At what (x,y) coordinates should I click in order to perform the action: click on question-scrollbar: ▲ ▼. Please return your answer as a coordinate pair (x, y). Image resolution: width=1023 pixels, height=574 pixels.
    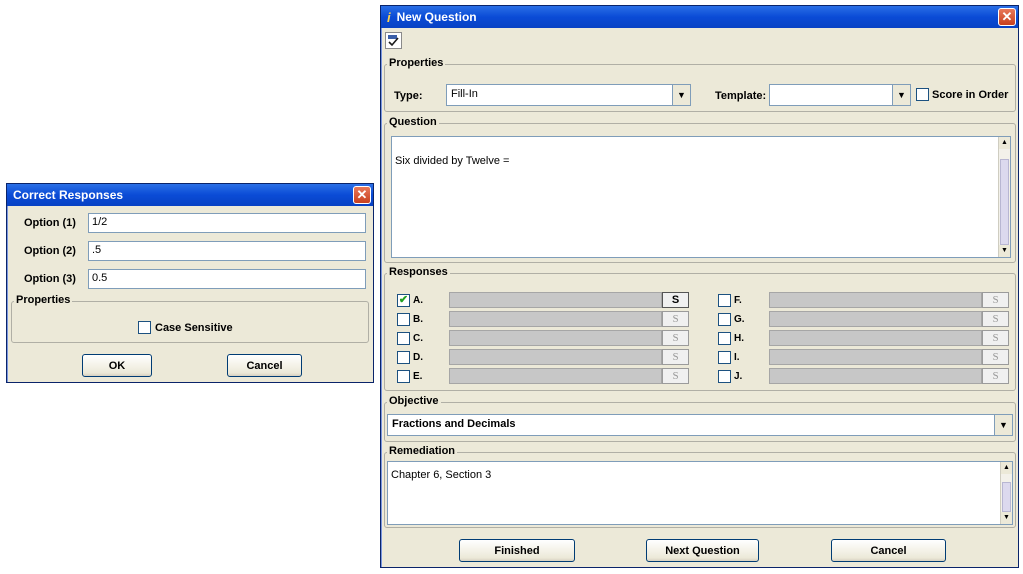
    Looking at the image, I should click on (1004, 197).